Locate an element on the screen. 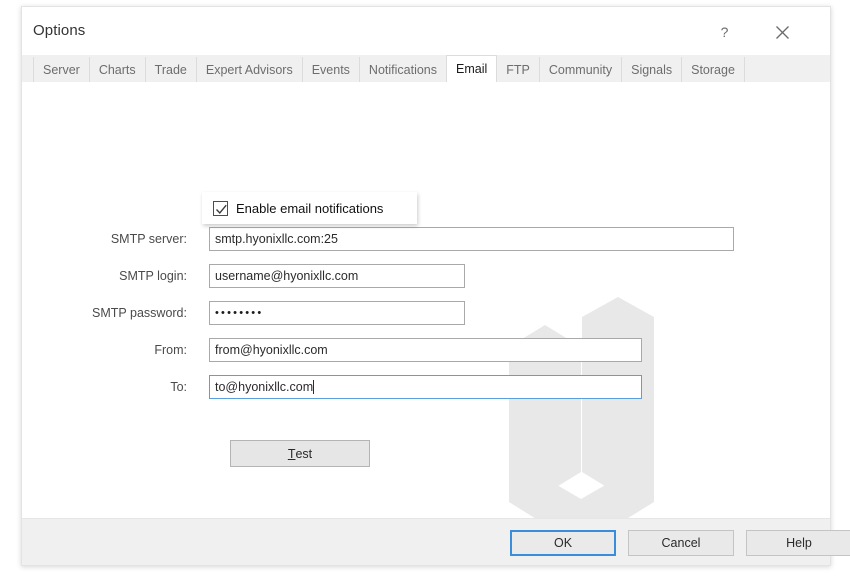 The width and height of the screenshot is (850, 578). test-button-label-rest: est is located at coordinates (304, 453).